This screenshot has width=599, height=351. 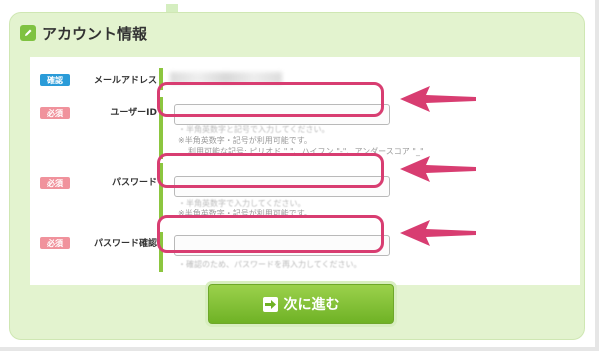 I want to click on userid-hint-2: ※半角英数字・記号が利用可能です。, so click(x=245, y=140).